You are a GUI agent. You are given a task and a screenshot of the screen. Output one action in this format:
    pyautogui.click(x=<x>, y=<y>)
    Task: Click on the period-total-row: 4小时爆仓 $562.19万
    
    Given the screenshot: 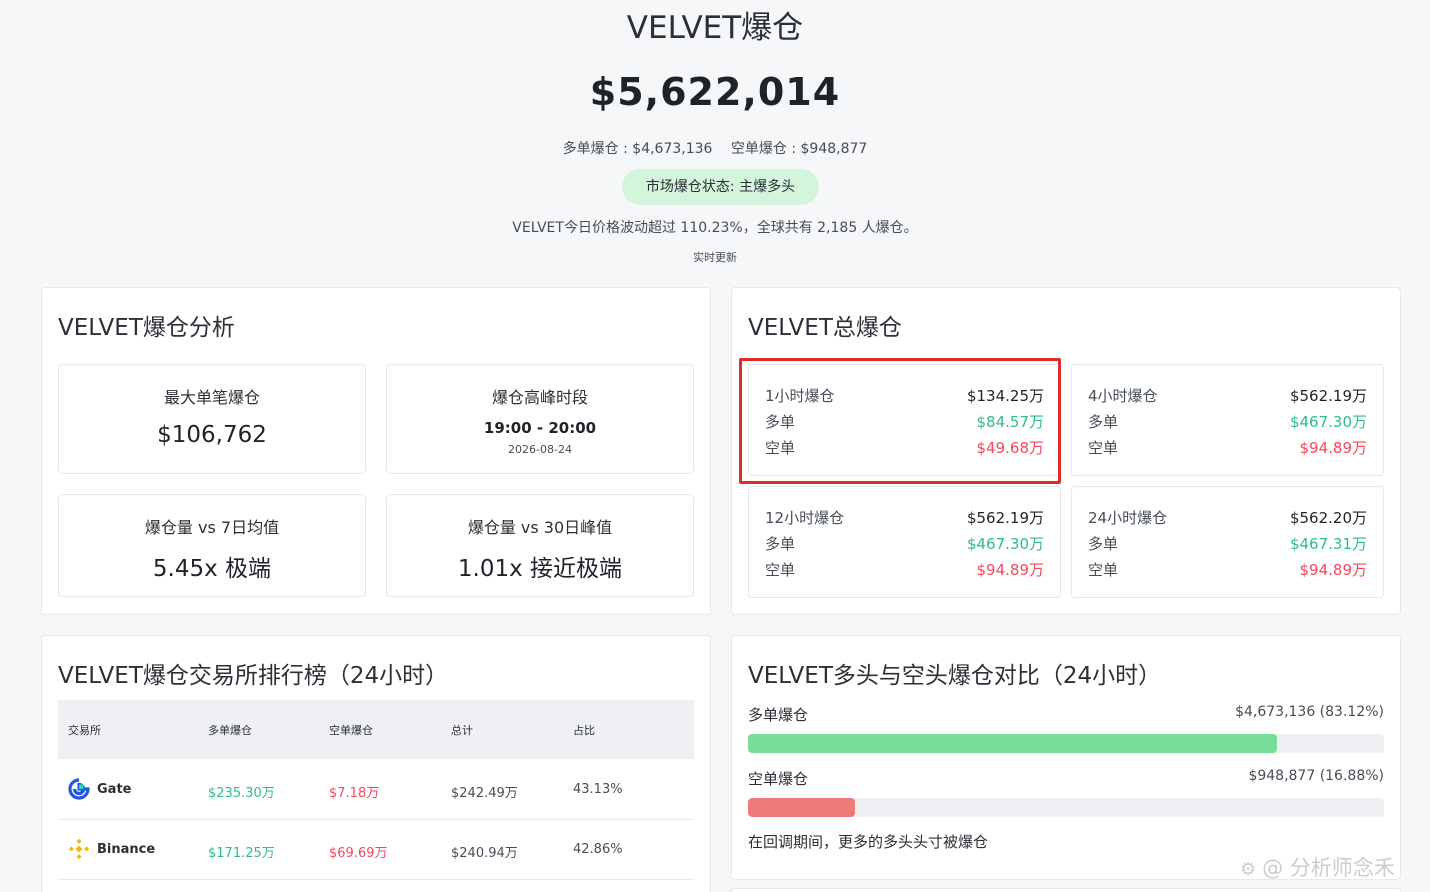 What is the action you would take?
    pyautogui.click(x=1227, y=396)
    